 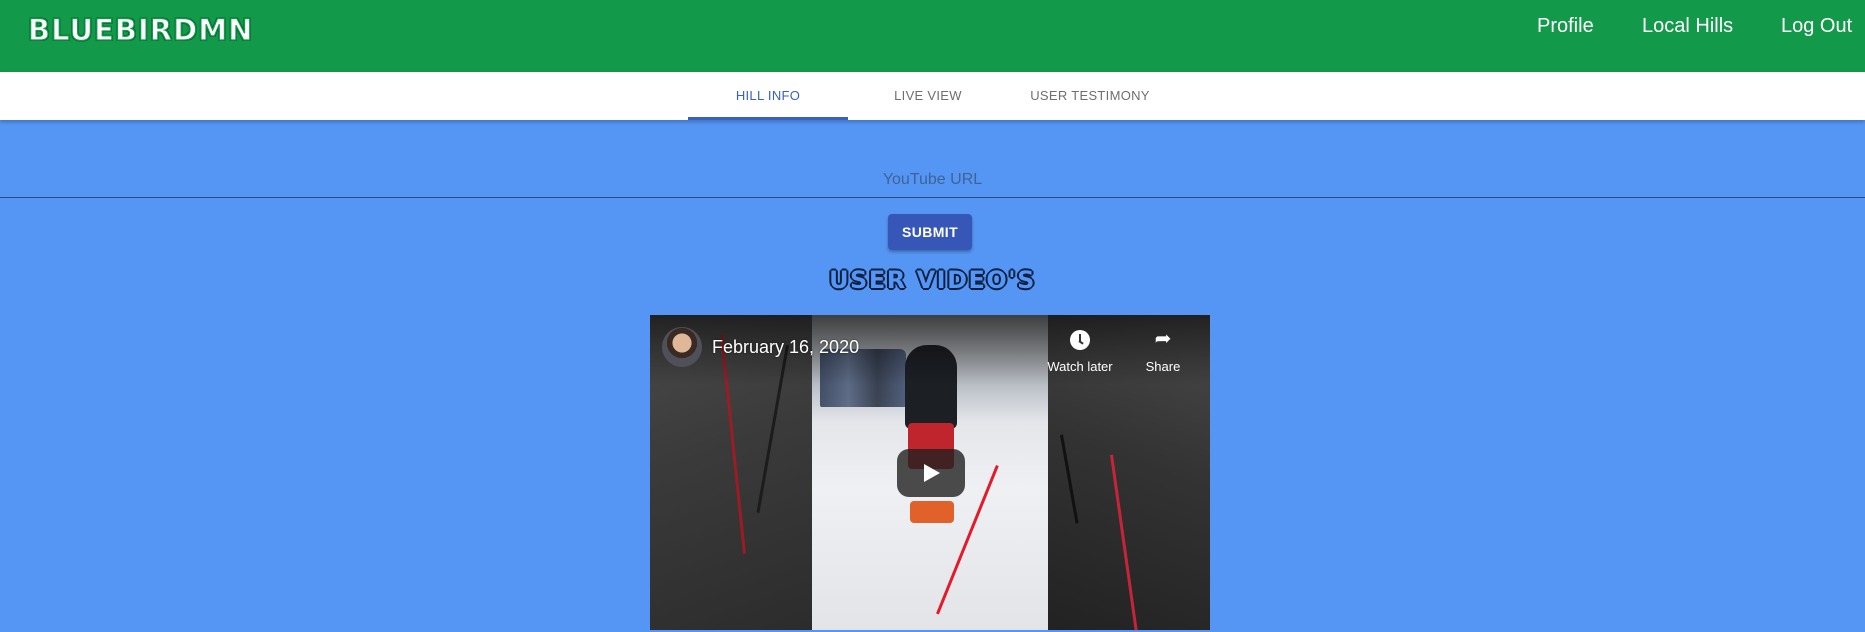 What do you see at coordinates (1816, 26) in the screenshot?
I see `nav-log-out-link: Log Out` at bounding box center [1816, 26].